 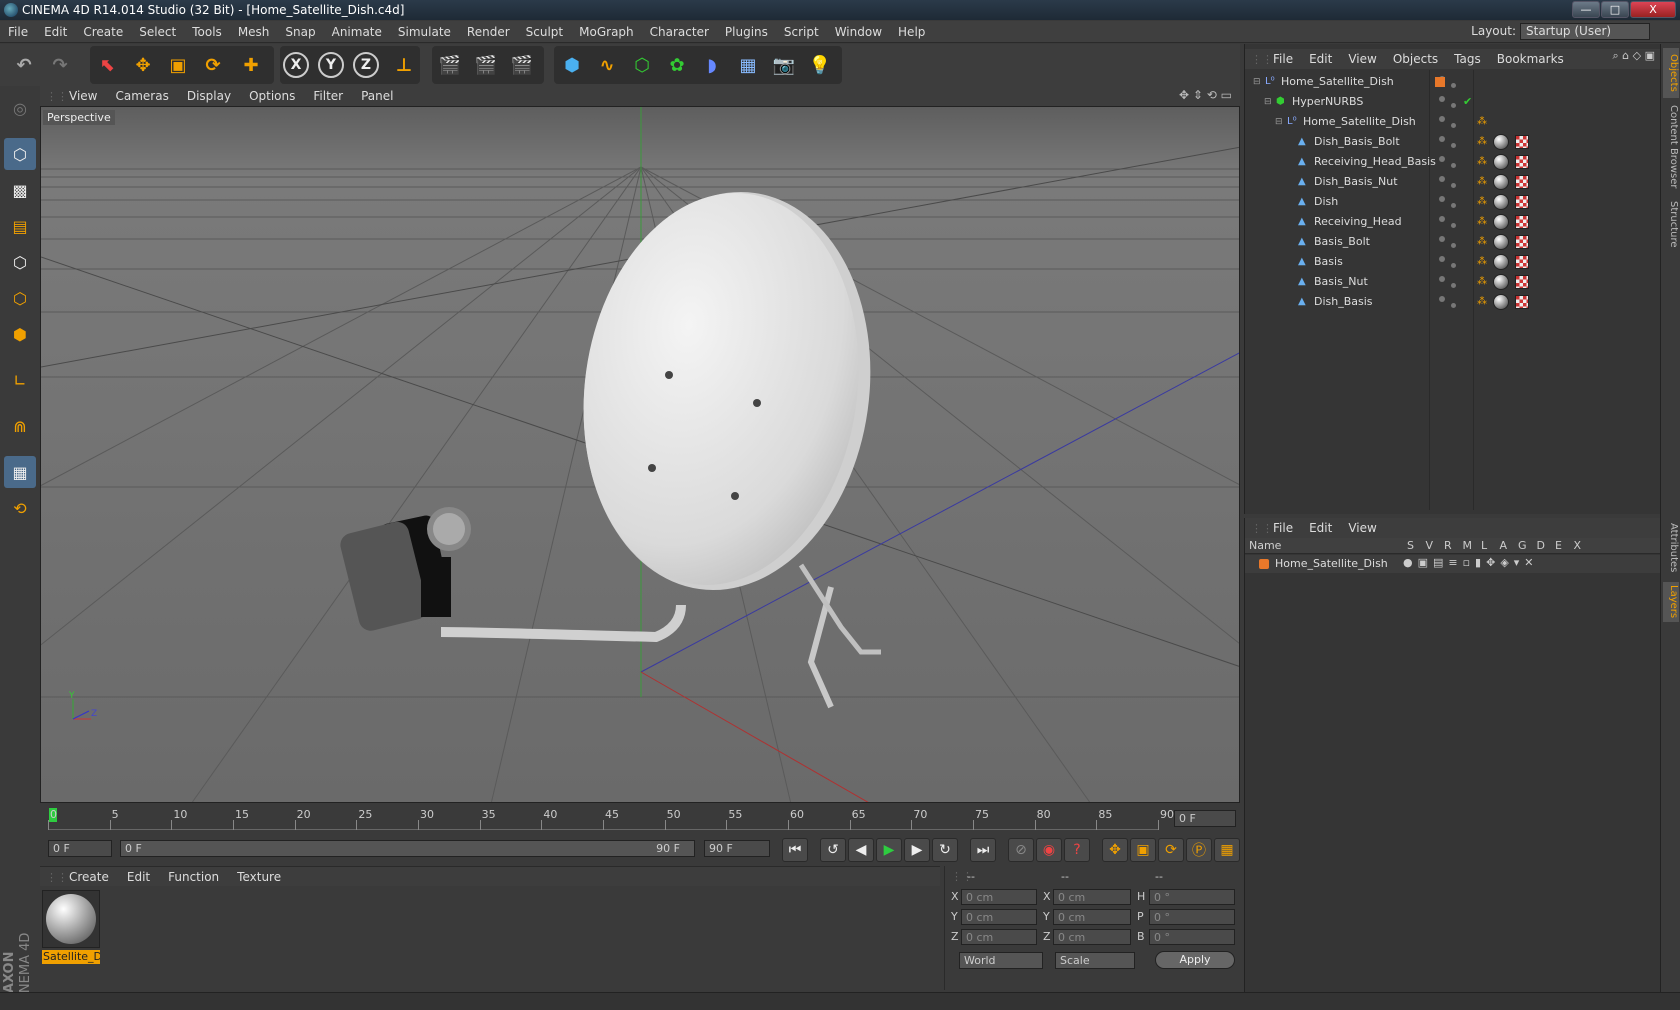 I want to click on previous-frame-icon: ◀, so click(x=861, y=850).